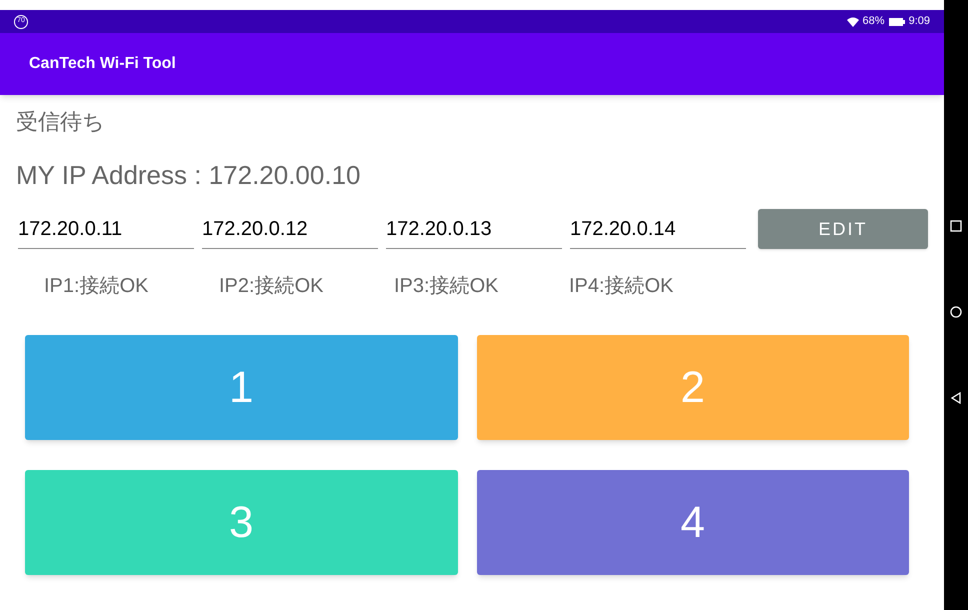 The width and height of the screenshot is (968, 610). What do you see at coordinates (621, 286) in the screenshot?
I see `connection-status: IP4:接続OK` at bounding box center [621, 286].